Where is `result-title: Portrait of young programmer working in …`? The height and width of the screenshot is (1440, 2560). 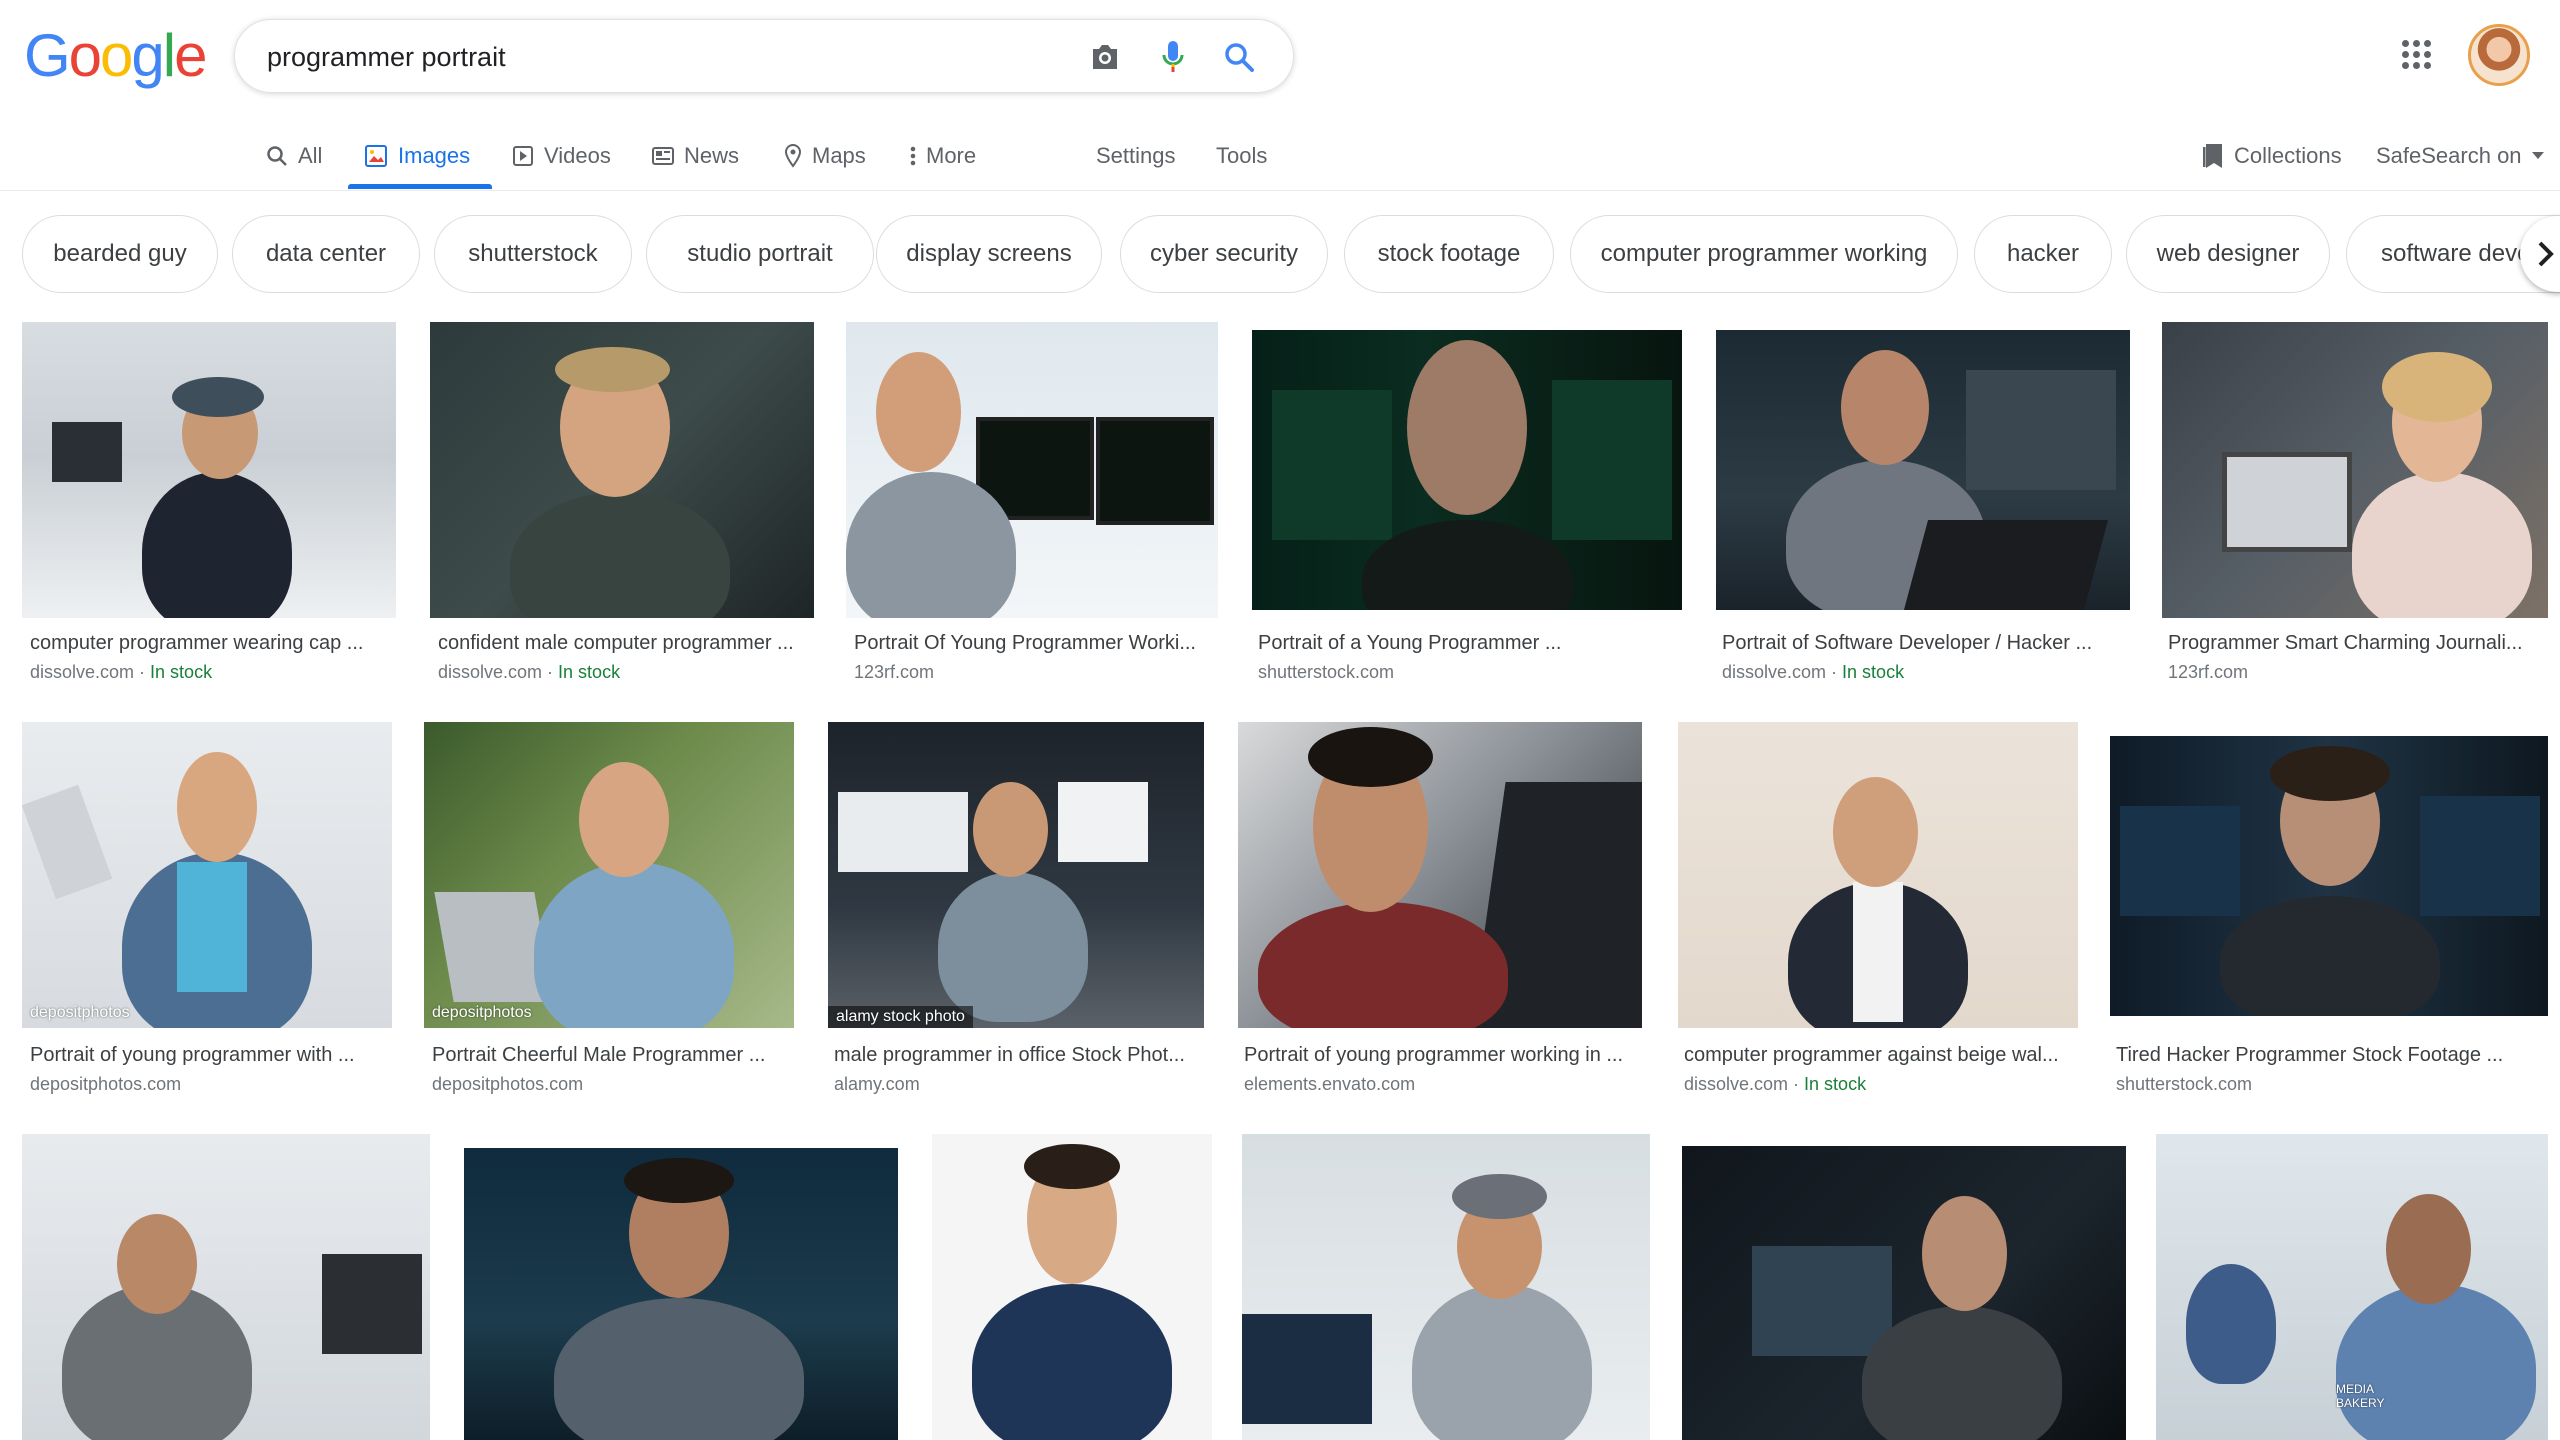
result-title: Portrait of young programmer working in … is located at coordinates (1444, 1055).